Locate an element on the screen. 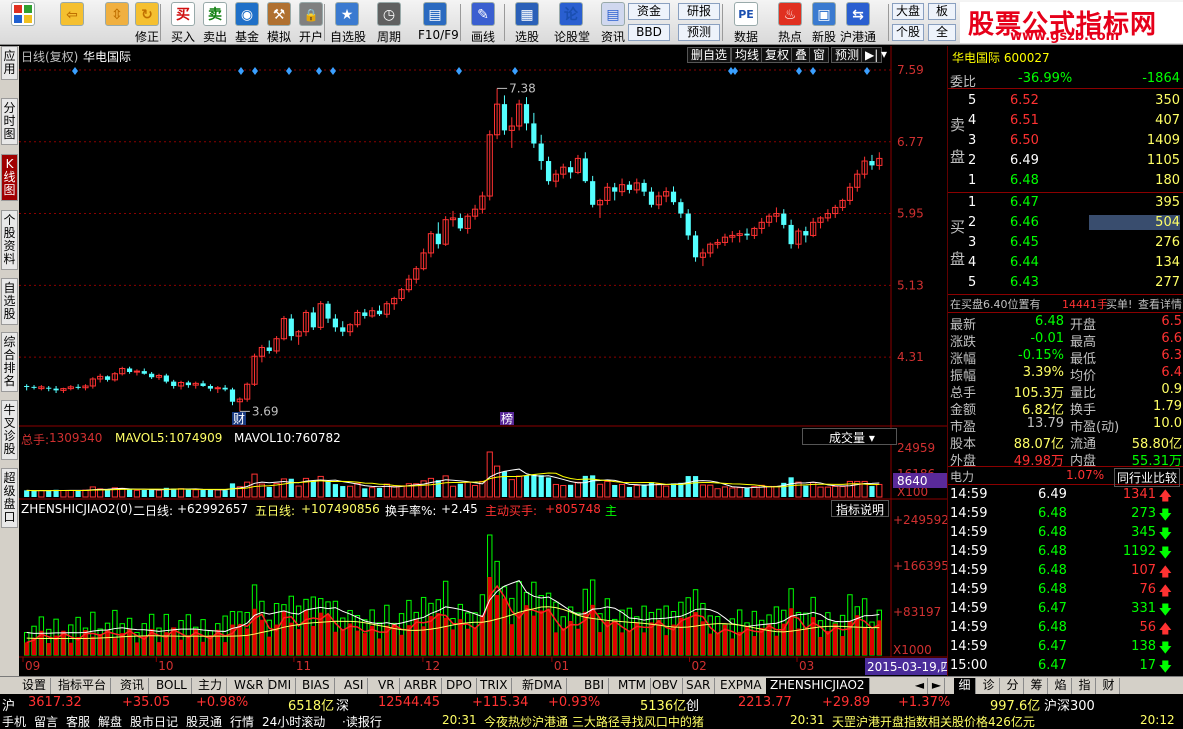 The image size is (1183, 729). tab-scroll-left-icon: ◄ is located at coordinates (920, 686).